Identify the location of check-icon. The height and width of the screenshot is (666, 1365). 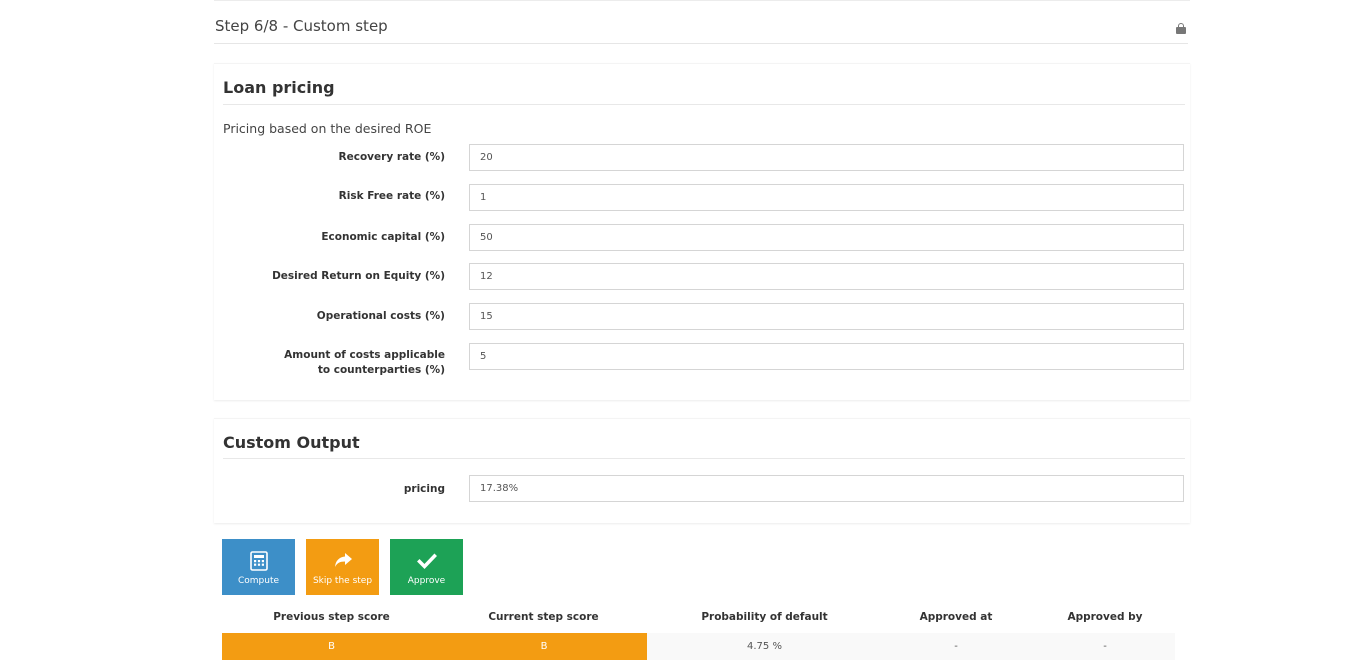
(426, 561).